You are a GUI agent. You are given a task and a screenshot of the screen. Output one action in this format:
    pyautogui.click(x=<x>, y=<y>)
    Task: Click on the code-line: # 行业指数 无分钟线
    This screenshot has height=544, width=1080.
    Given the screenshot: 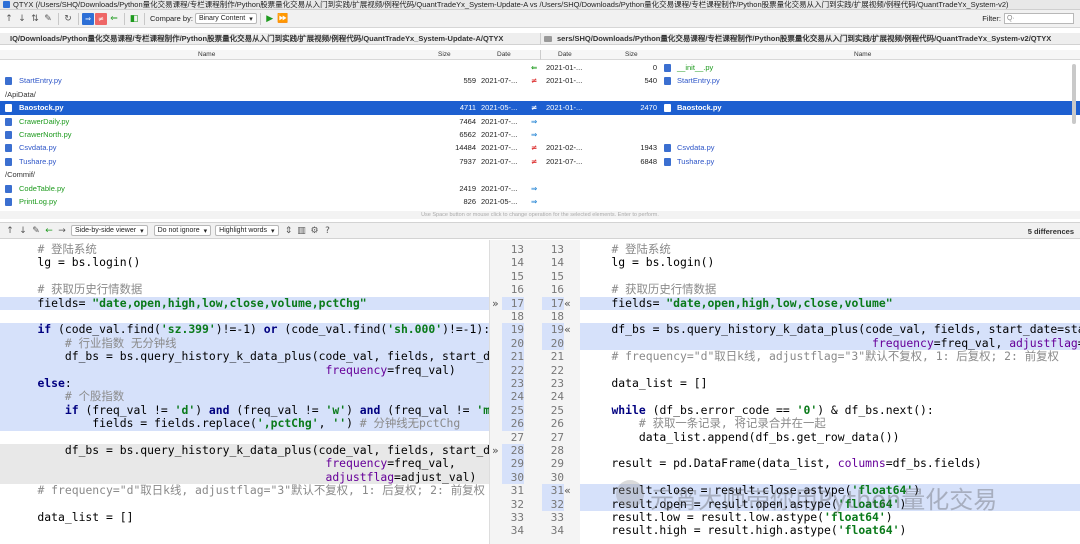 What is the action you would take?
    pyautogui.click(x=244, y=343)
    